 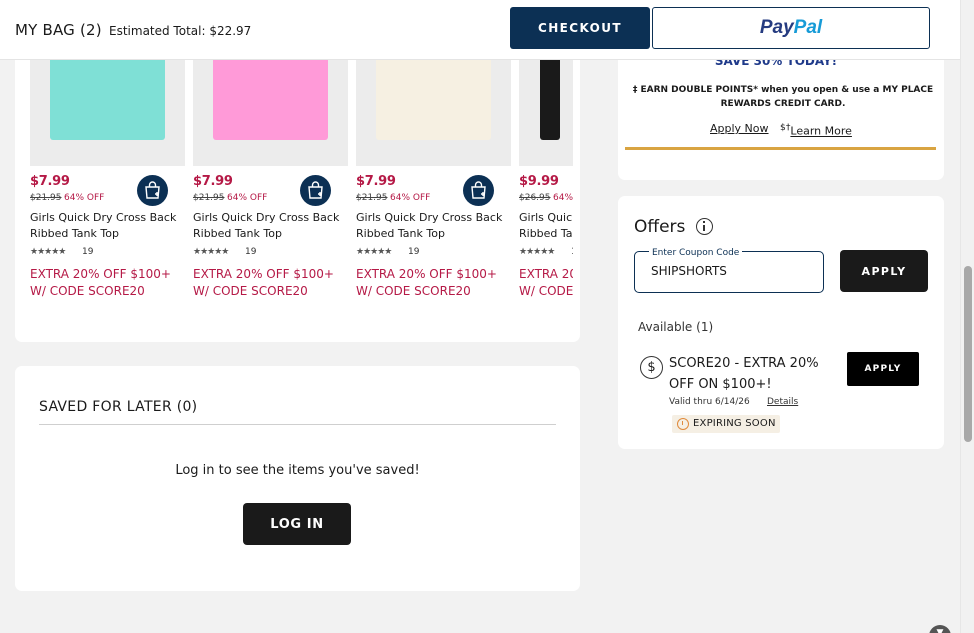 I want to click on product-original-price: $26.95, so click(x=535, y=198).